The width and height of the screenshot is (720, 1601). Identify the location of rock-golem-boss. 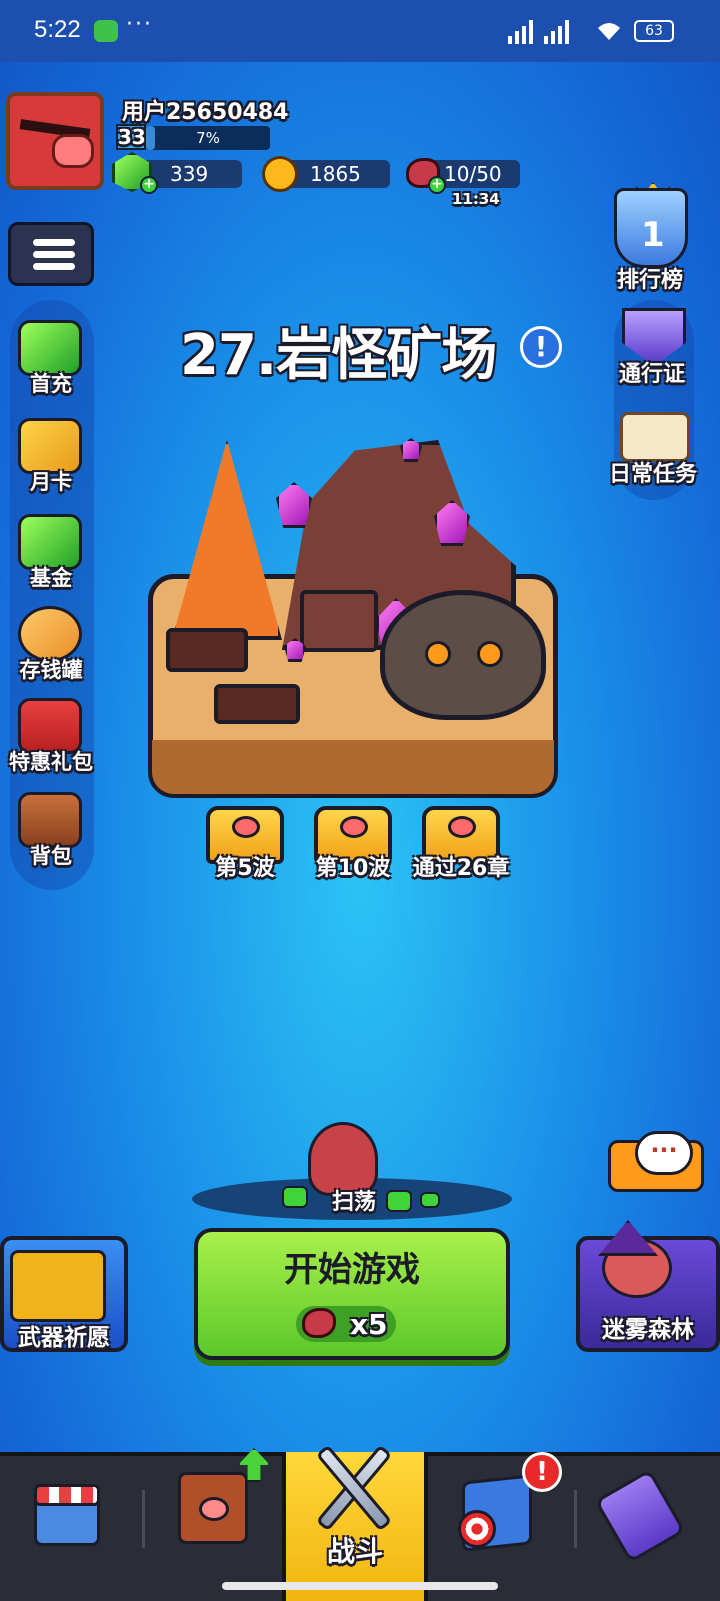
(463, 655).